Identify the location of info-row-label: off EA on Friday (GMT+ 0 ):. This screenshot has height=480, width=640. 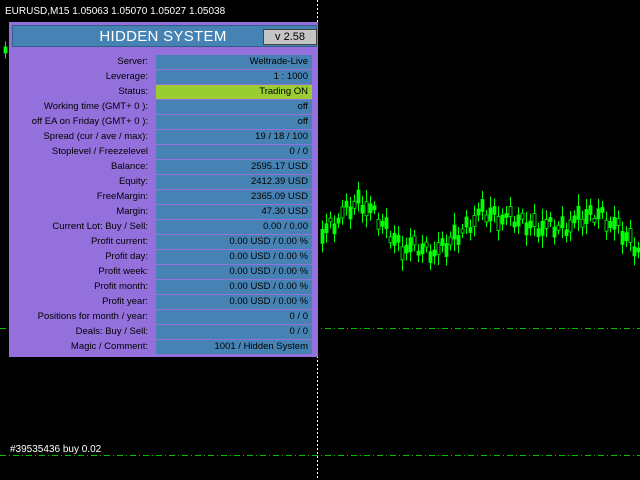
(89, 121).